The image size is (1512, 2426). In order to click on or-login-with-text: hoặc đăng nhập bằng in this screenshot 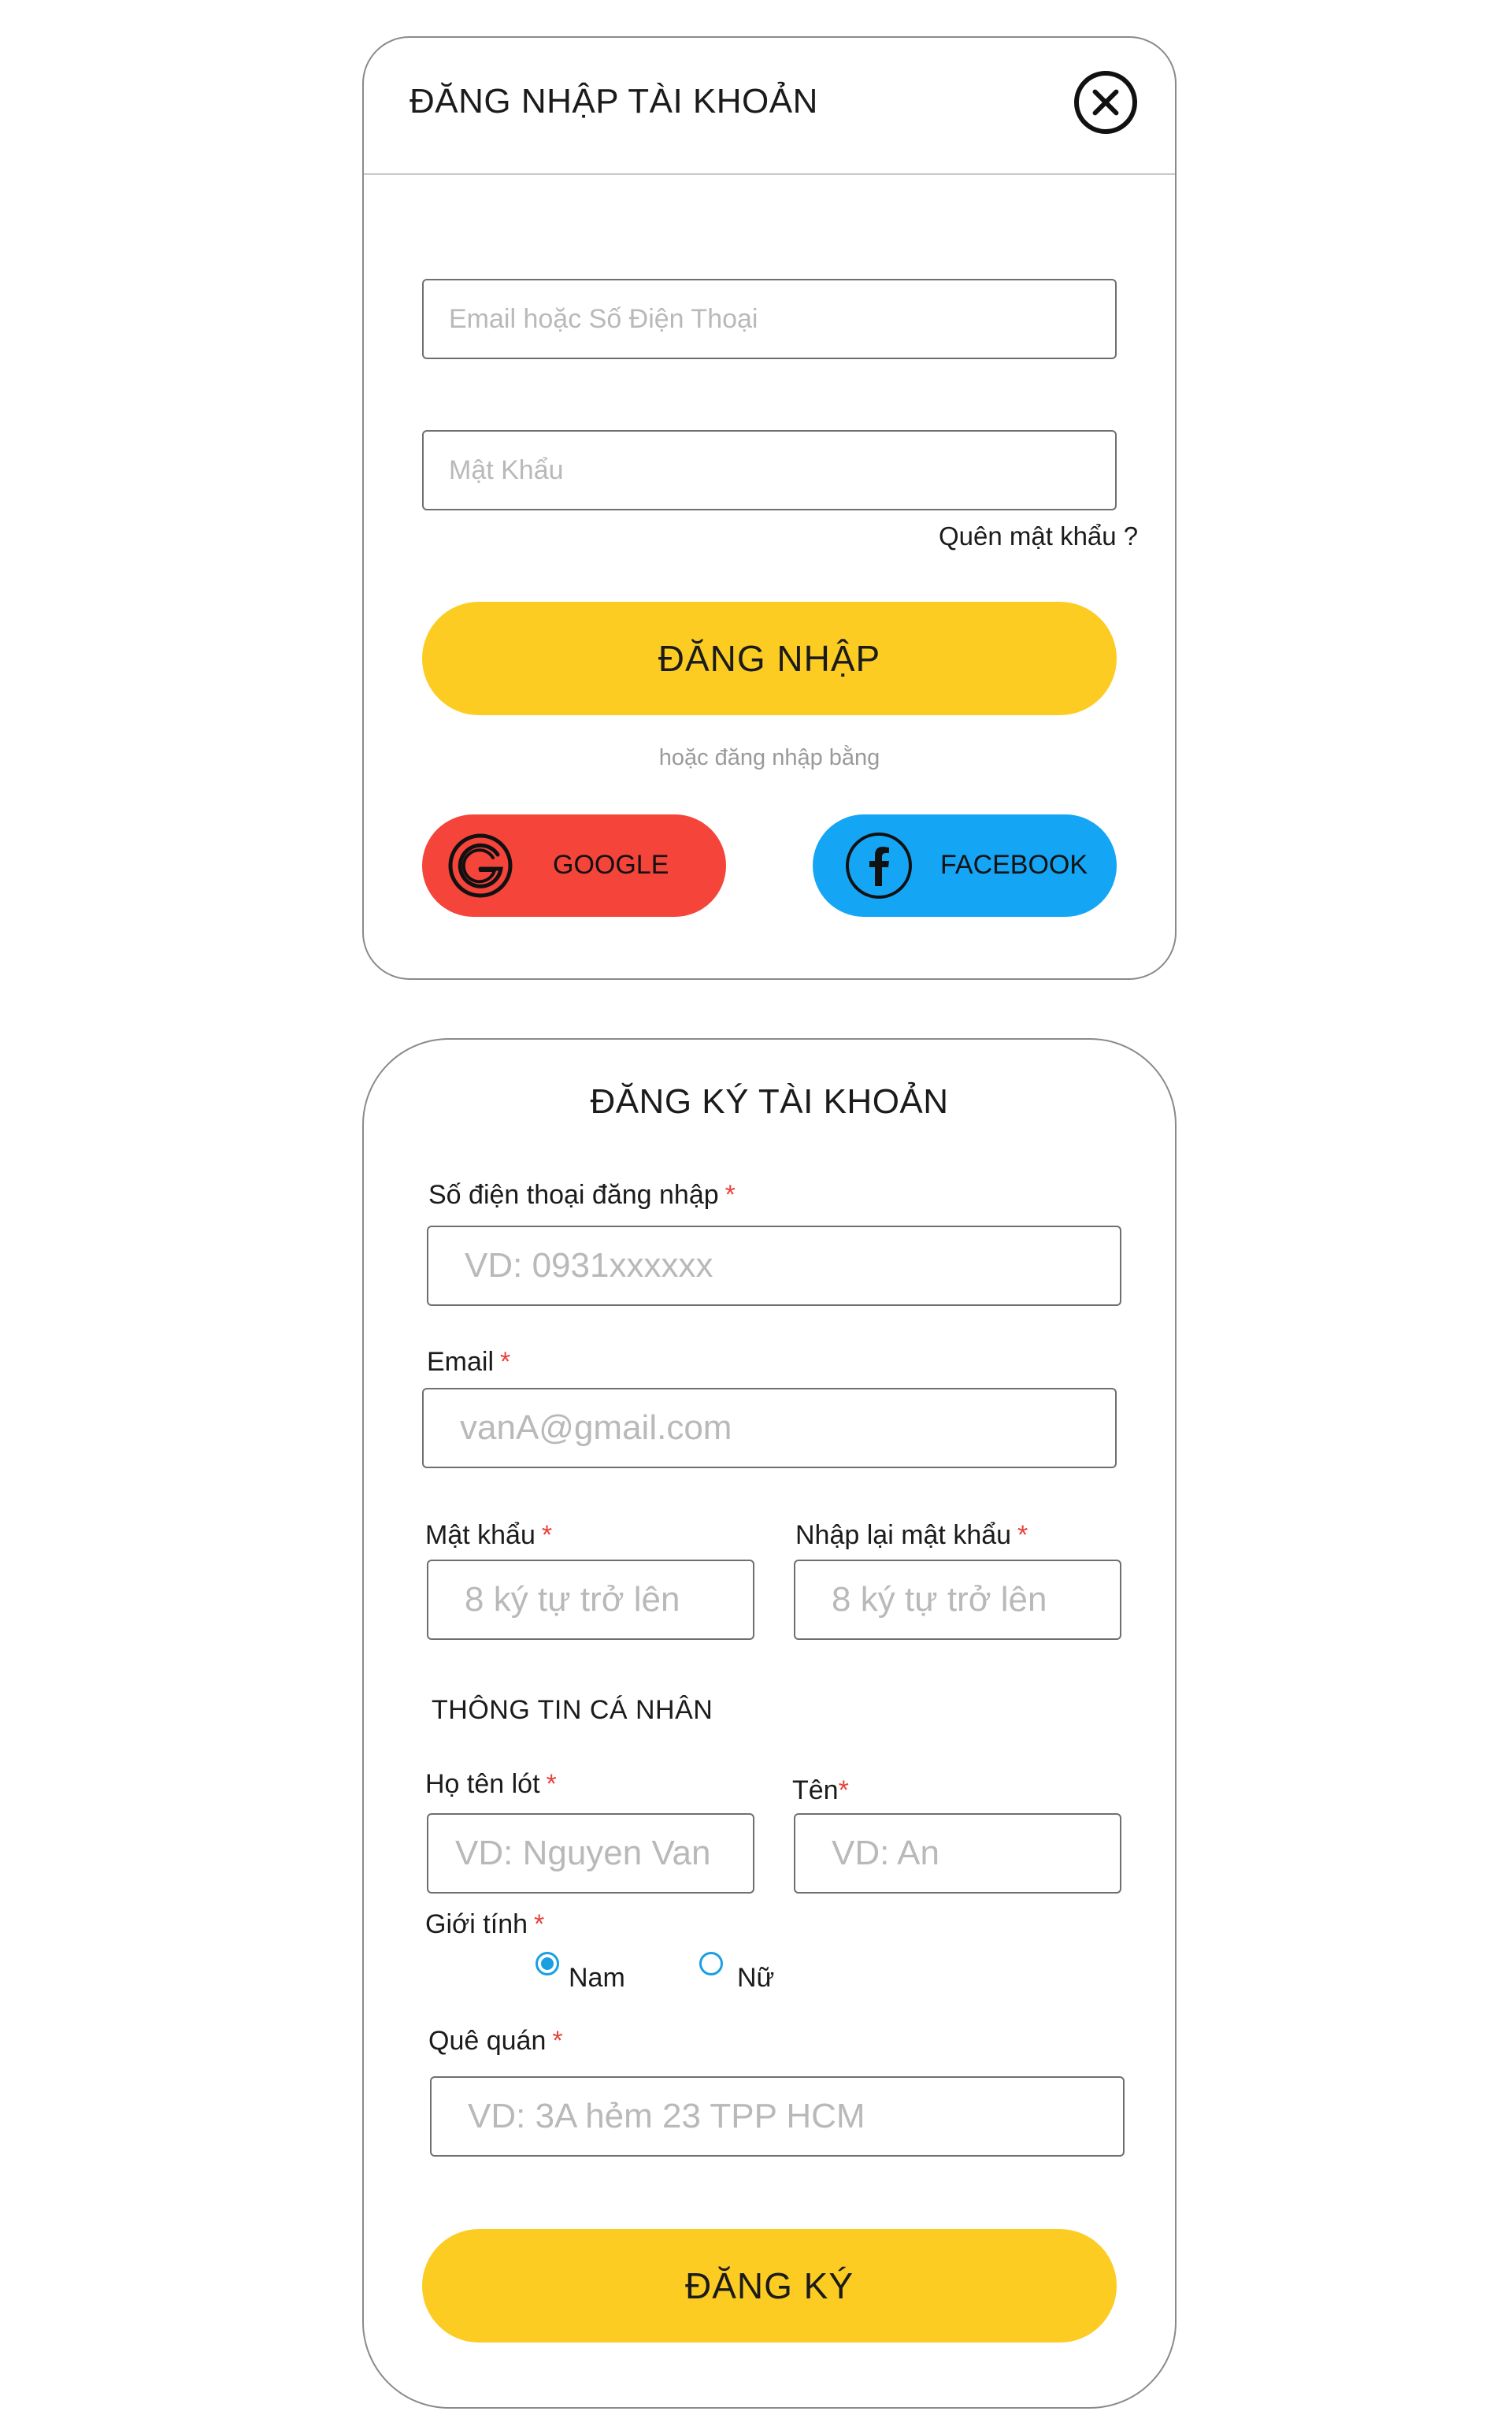, I will do `click(769, 757)`.